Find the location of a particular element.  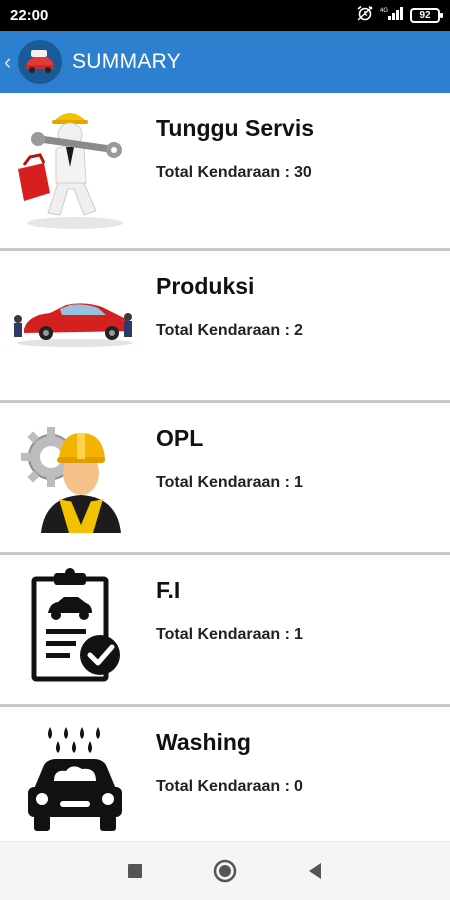

worker-gear-icon is located at coordinates (75, 477).